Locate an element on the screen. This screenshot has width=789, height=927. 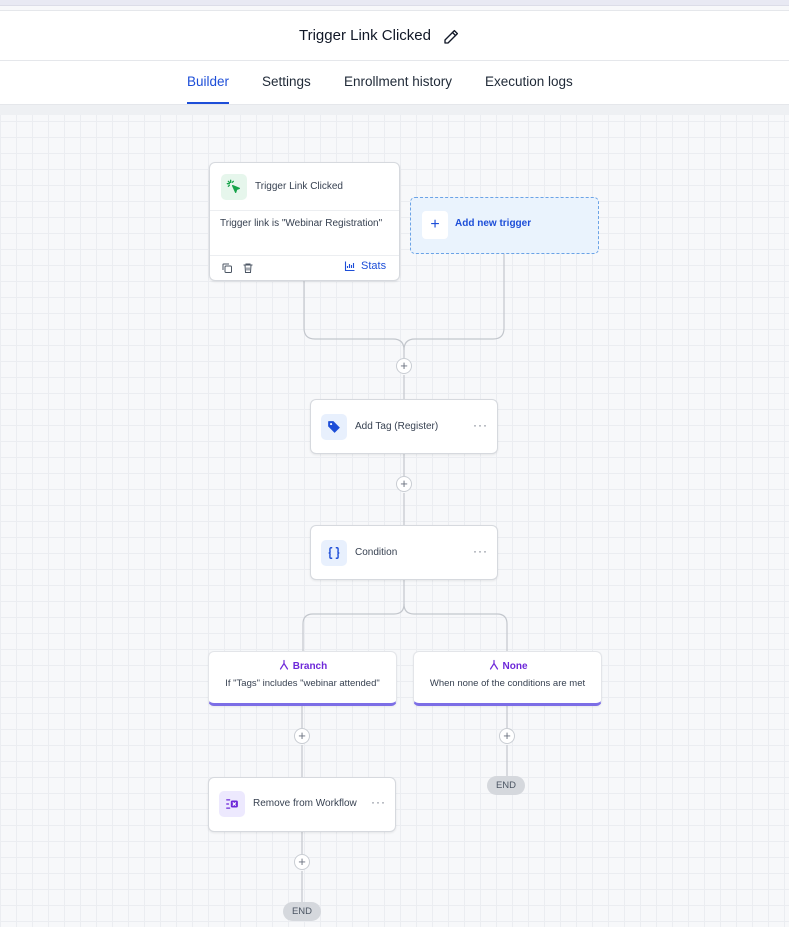
stats-button: Stats is located at coordinates (365, 266).